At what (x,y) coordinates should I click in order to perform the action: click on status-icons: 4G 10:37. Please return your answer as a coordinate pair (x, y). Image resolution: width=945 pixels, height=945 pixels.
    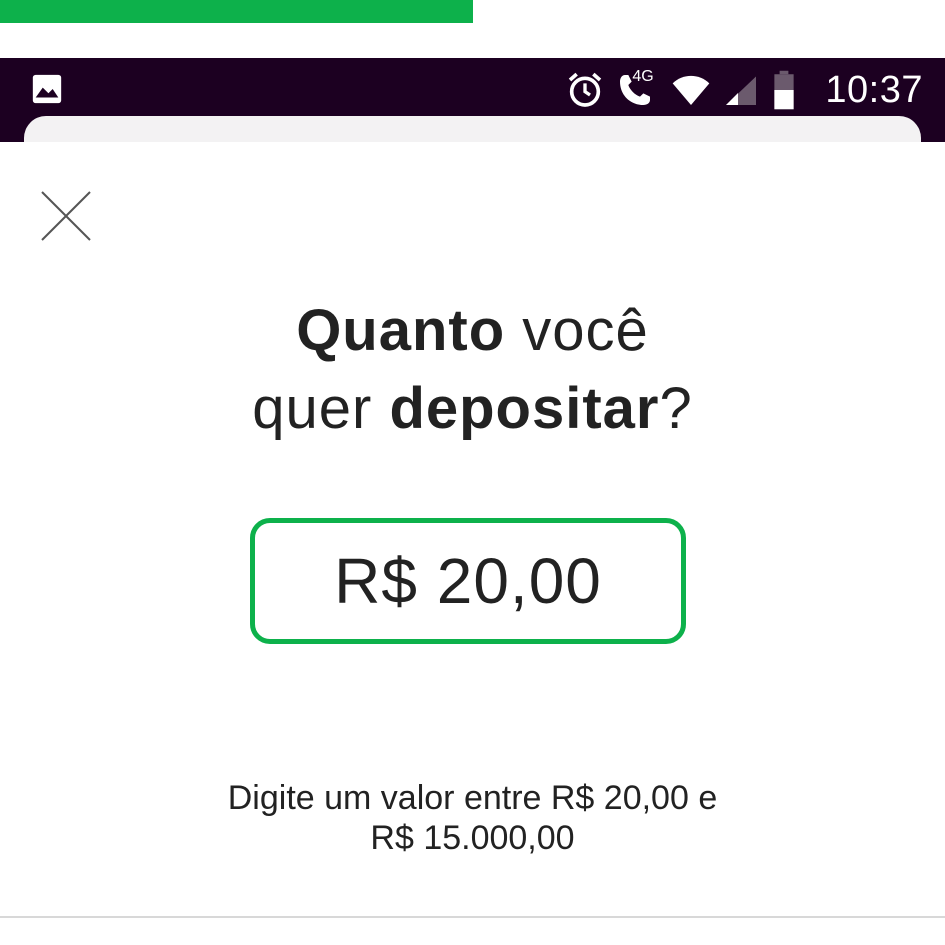
    Looking at the image, I should click on (744, 90).